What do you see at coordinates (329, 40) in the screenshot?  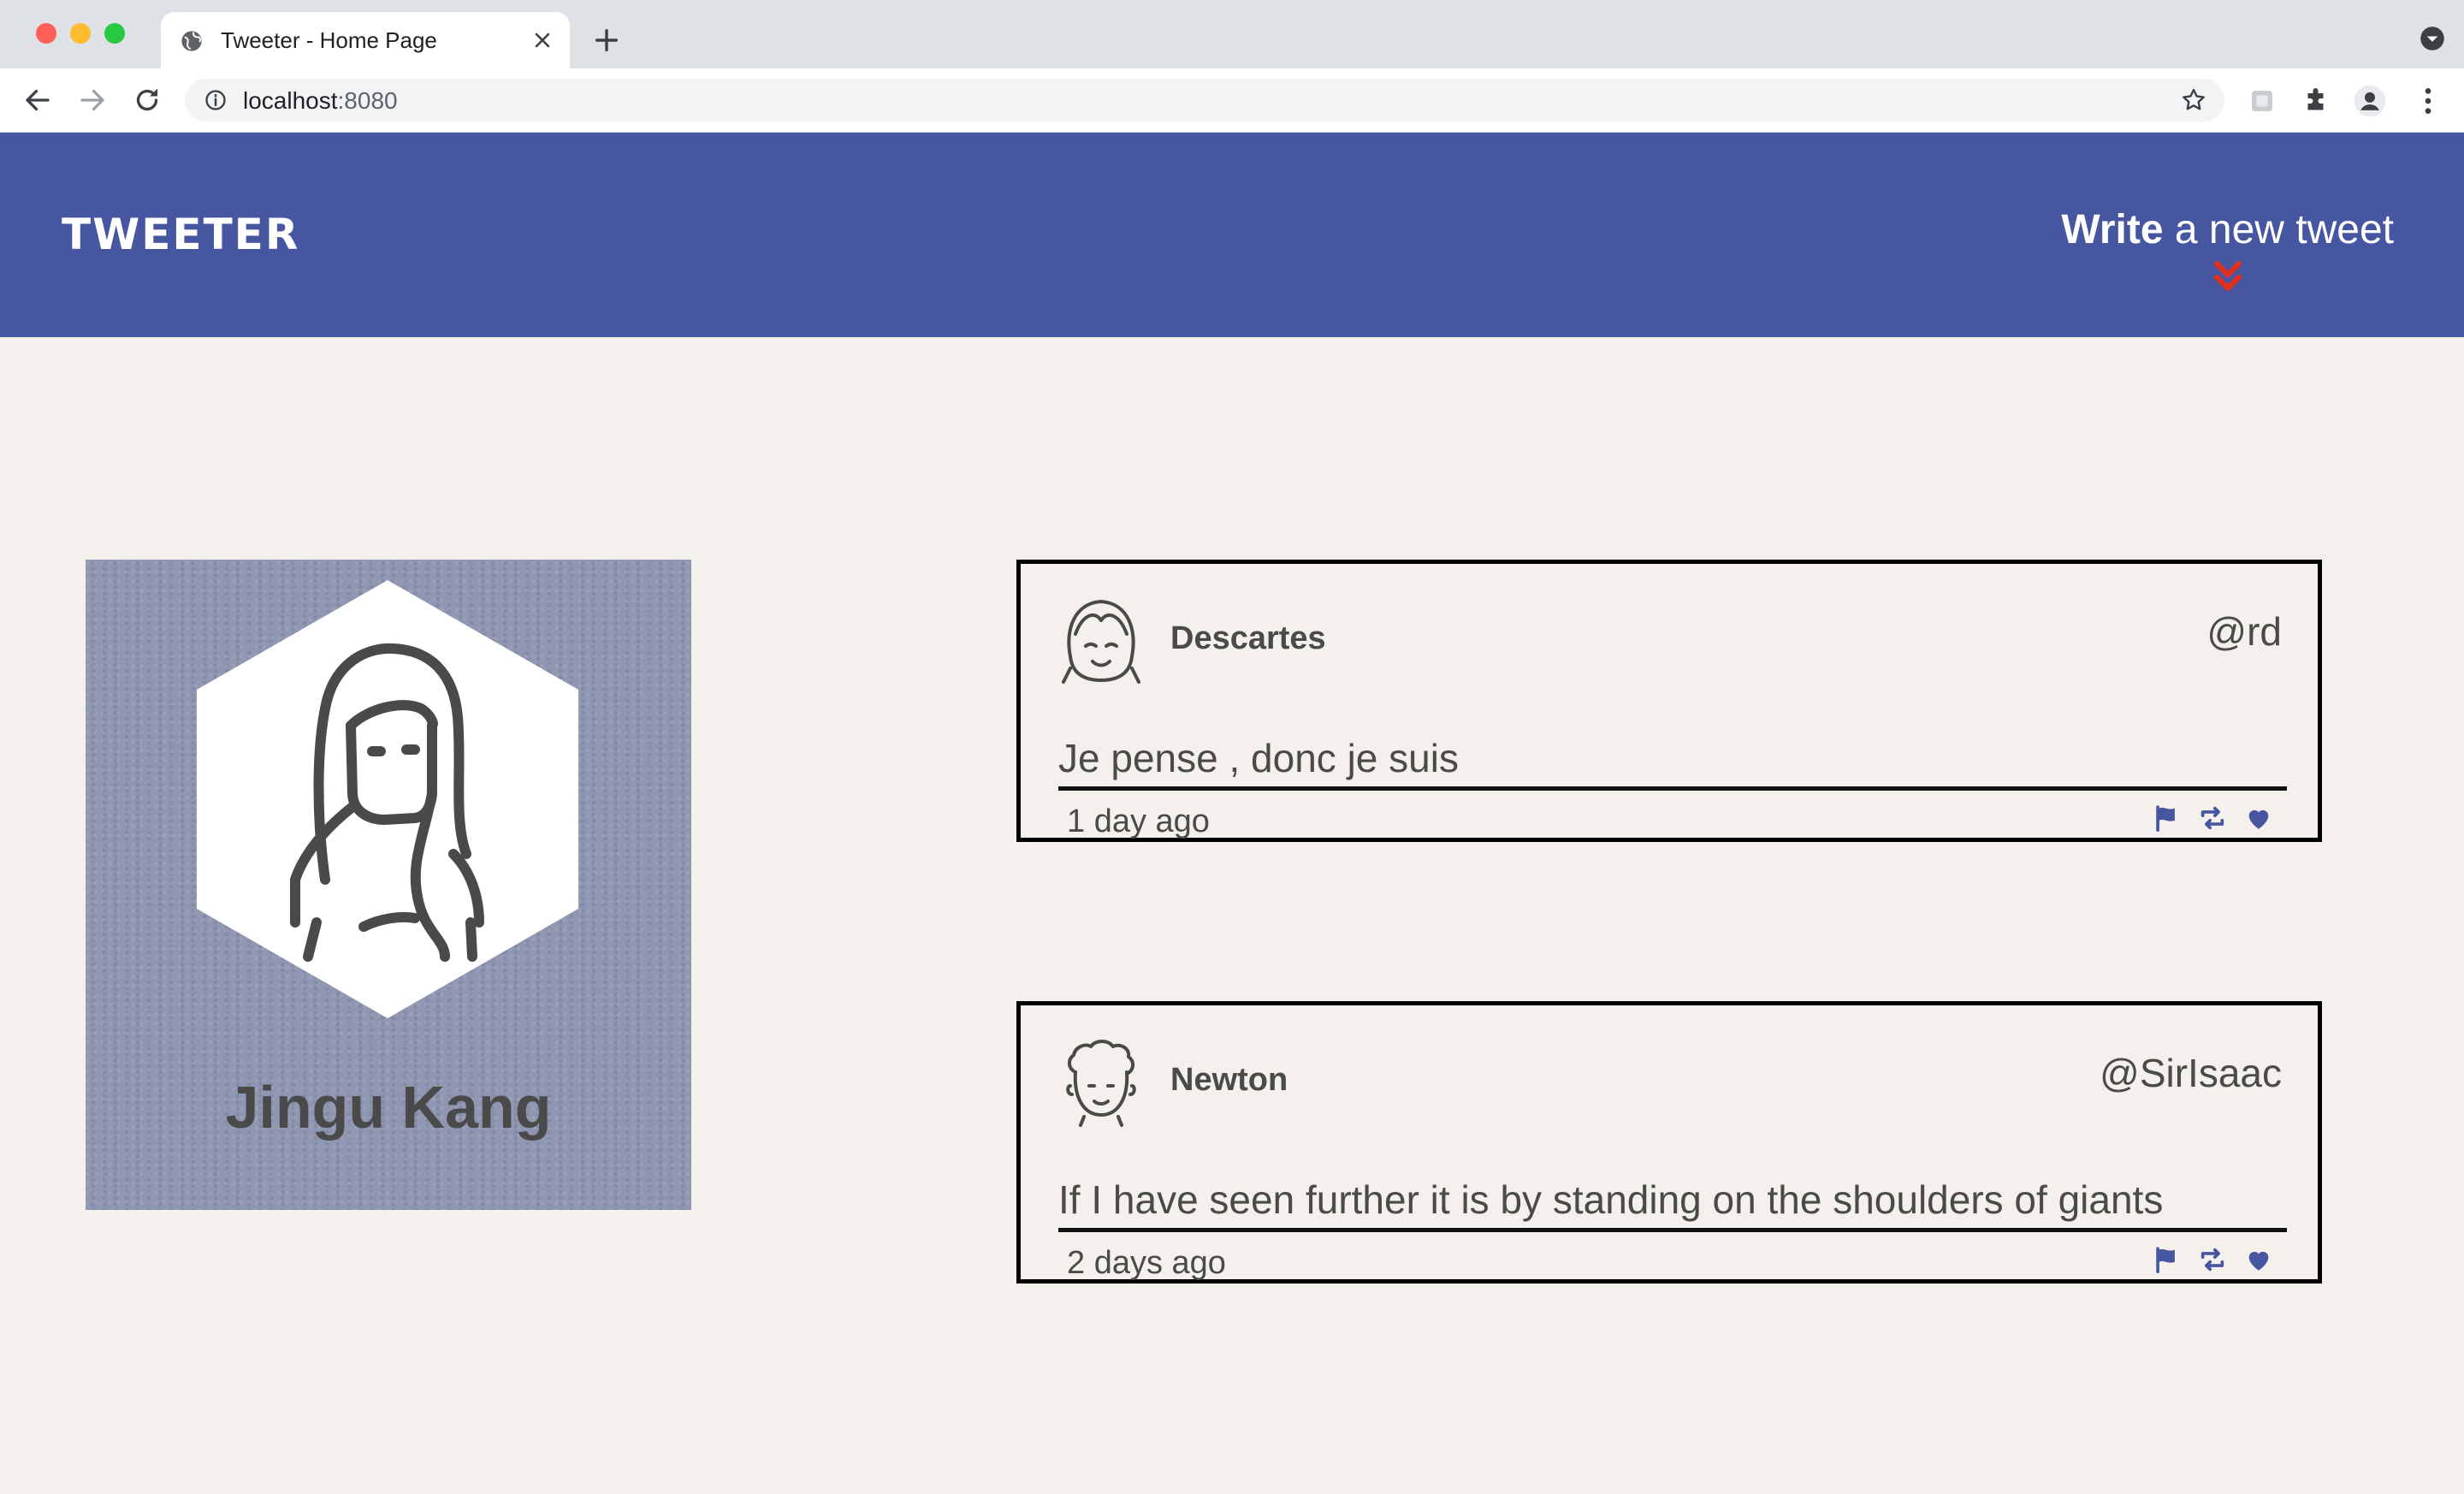 I see `tab-title: Tweeter - Home Page` at bounding box center [329, 40].